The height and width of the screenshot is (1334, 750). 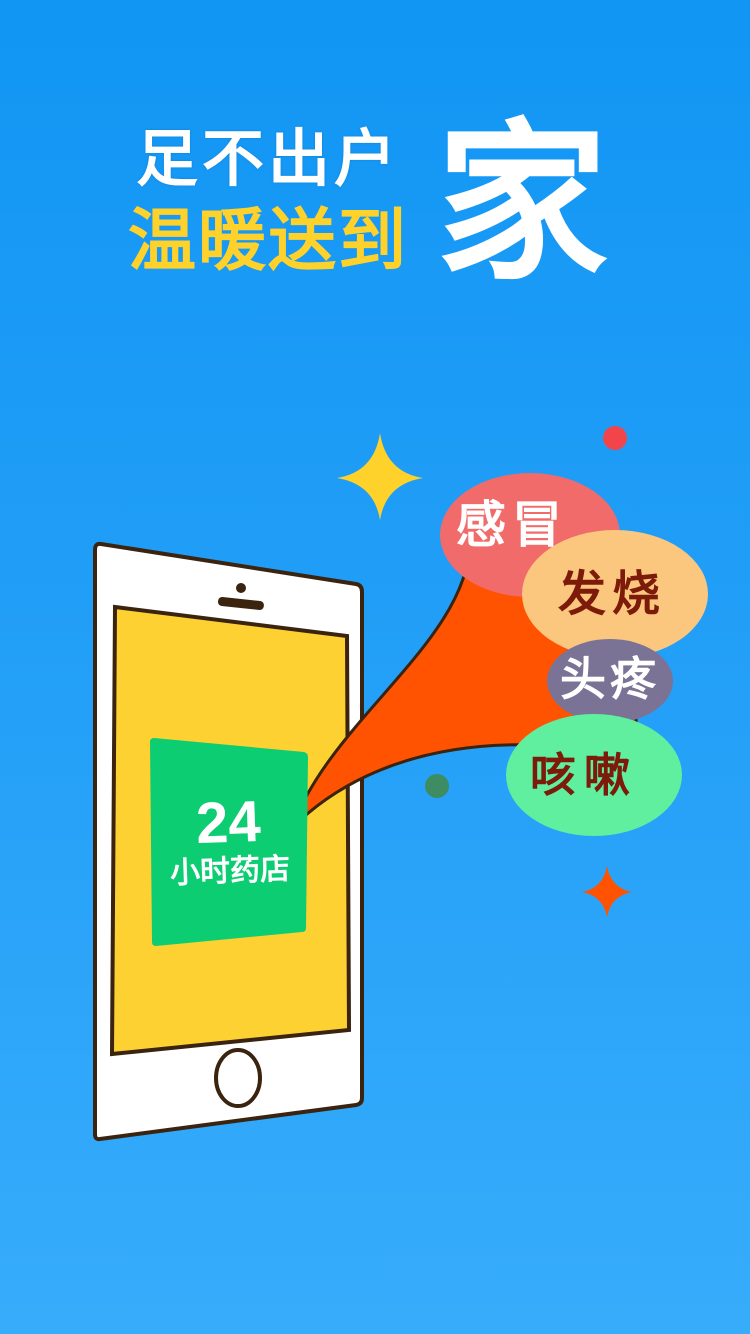 What do you see at coordinates (437, 786) in the screenshot?
I see `green-dot` at bounding box center [437, 786].